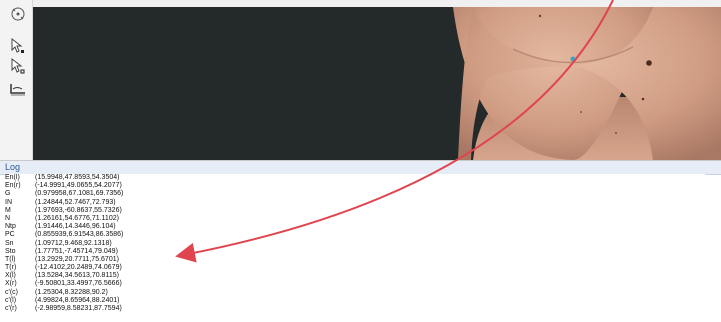  I want to click on log-row-value: (4.99824,8.65964,88.2401), so click(77, 300).